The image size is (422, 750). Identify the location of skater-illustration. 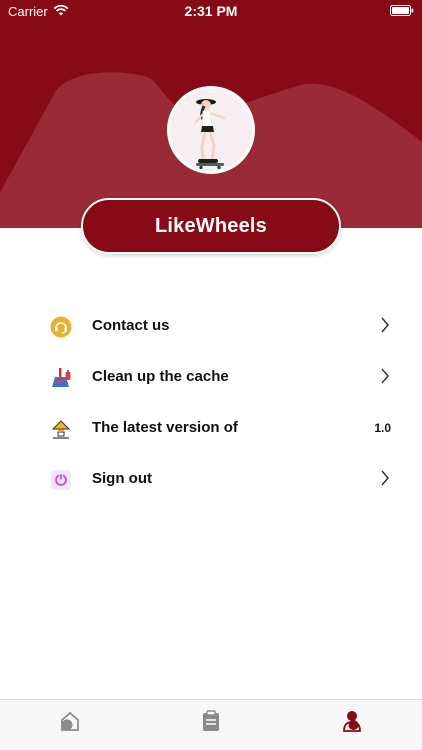
(210, 134).